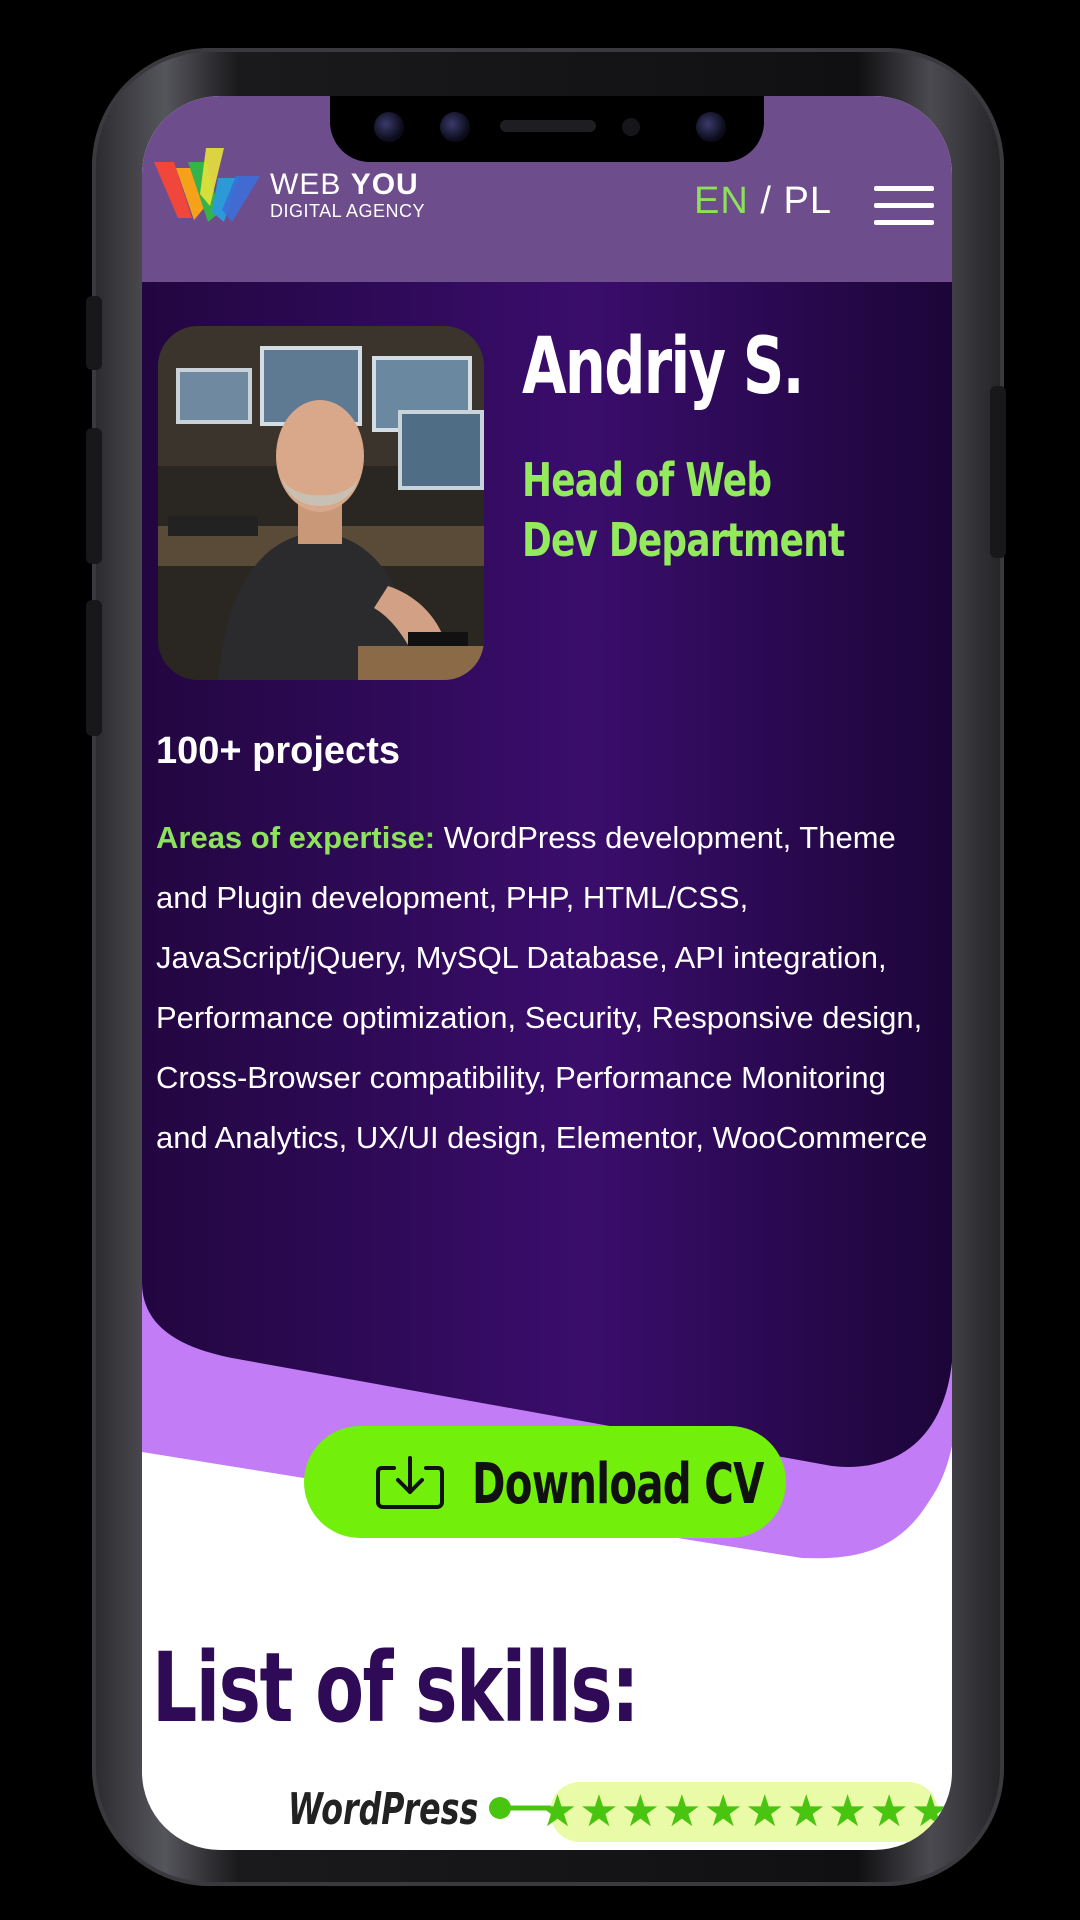 The width and height of the screenshot is (1080, 1920). I want to click on language-switcher: EN / PL, so click(763, 201).